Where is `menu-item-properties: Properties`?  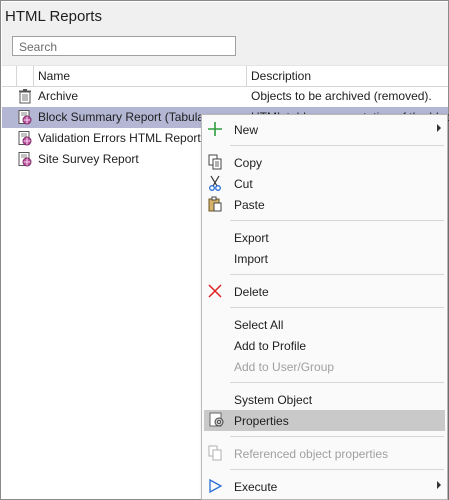
menu-item-properties: Properties is located at coordinates (324, 420).